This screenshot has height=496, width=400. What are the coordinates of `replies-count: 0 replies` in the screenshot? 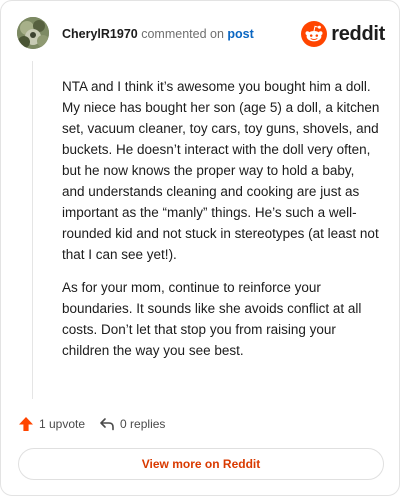 It's located at (143, 424).